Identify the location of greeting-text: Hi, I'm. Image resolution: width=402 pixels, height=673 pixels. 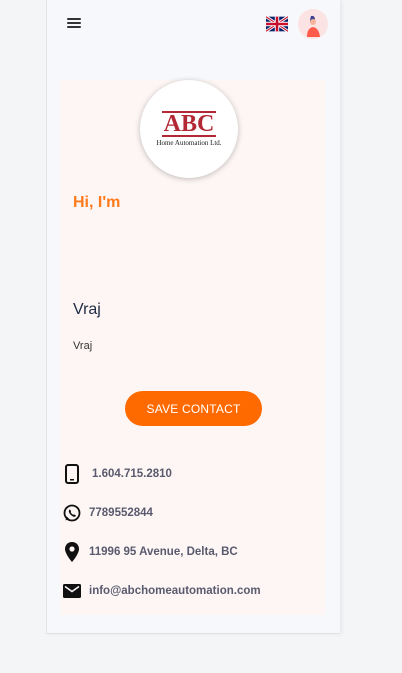
(97, 202).